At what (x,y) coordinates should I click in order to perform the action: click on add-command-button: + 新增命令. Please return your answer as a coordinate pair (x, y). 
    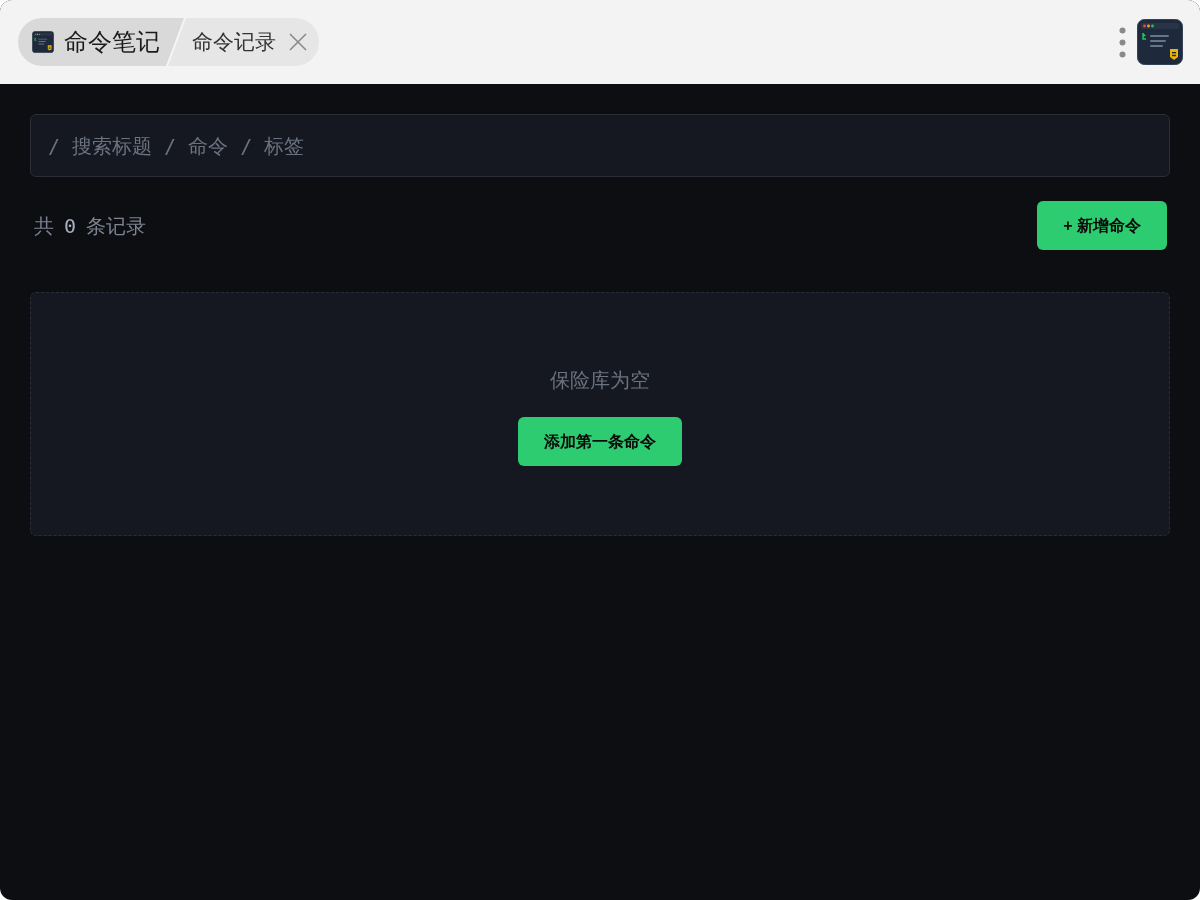
    Looking at the image, I should click on (1102, 225).